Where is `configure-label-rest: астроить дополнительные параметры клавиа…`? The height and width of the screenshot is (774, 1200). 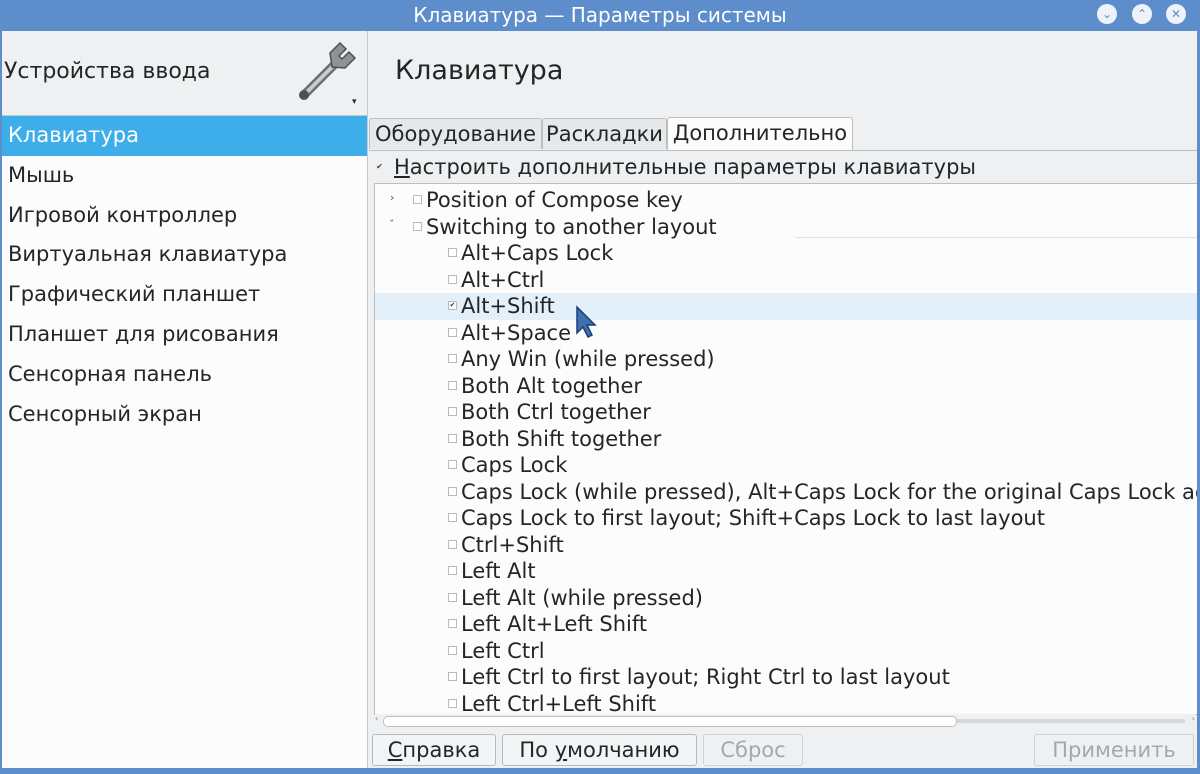 configure-label-rest: астроить дополнительные параметры клавиа… is located at coordinates (692, 167).